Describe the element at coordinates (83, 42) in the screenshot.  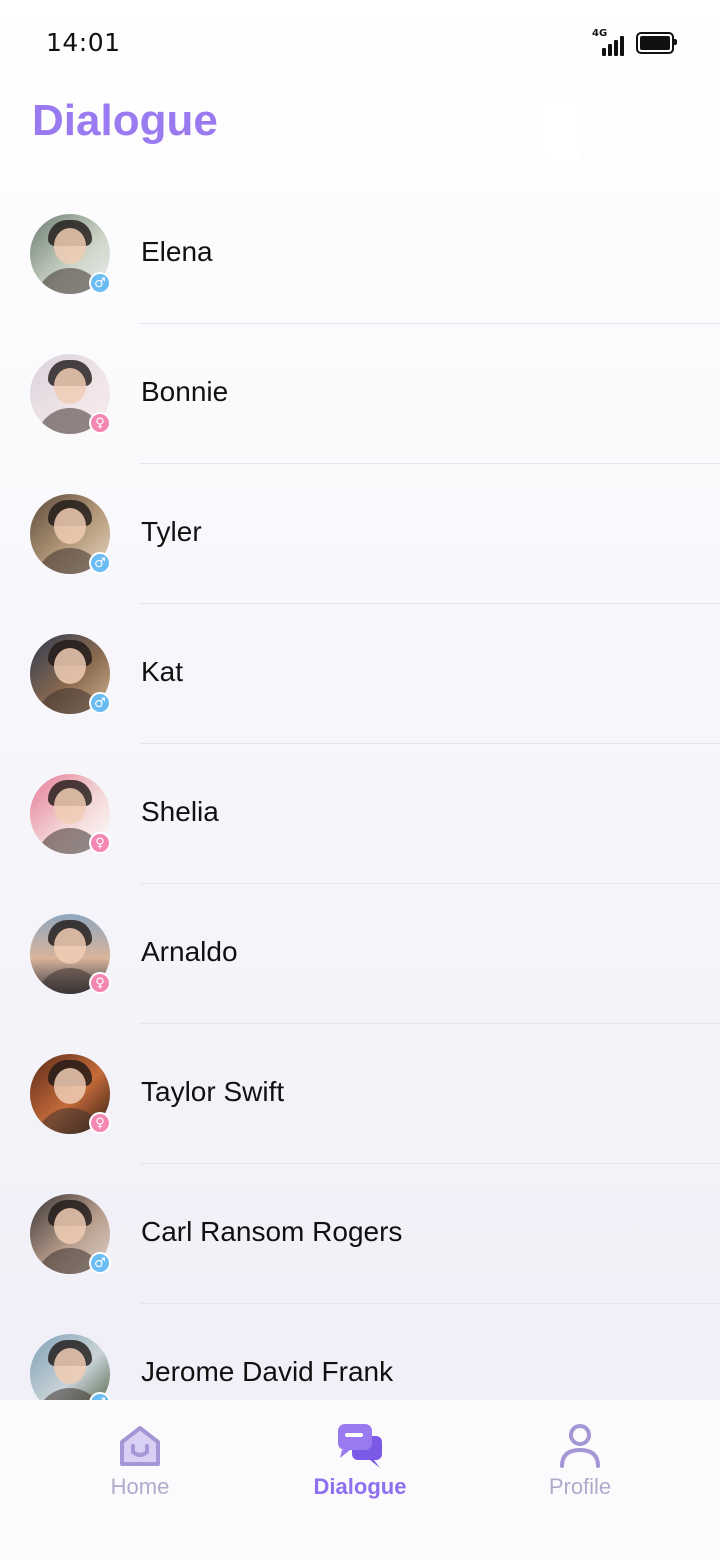
I see `status-time: 14:01` at that location.